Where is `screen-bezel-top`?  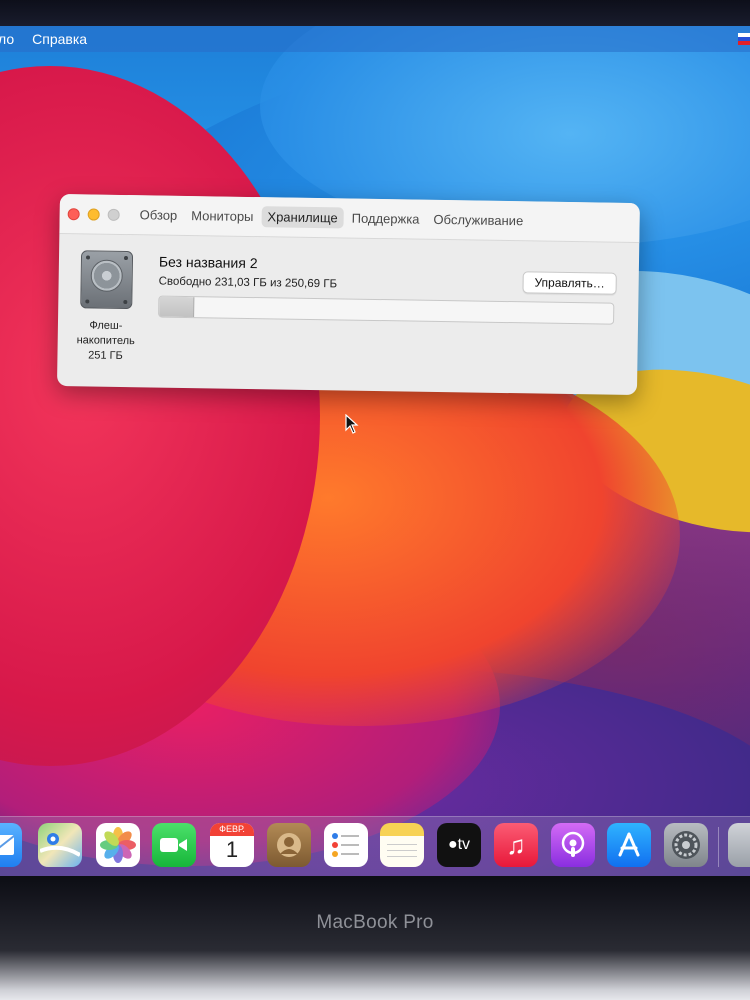
screen-bezel-top is located at coordinates (375, 14).